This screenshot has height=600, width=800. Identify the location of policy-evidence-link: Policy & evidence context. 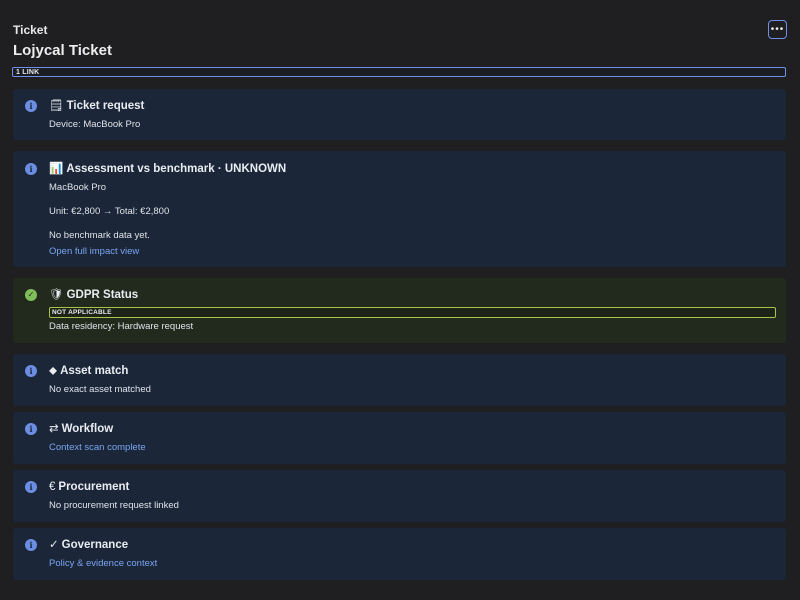
(412, 564).